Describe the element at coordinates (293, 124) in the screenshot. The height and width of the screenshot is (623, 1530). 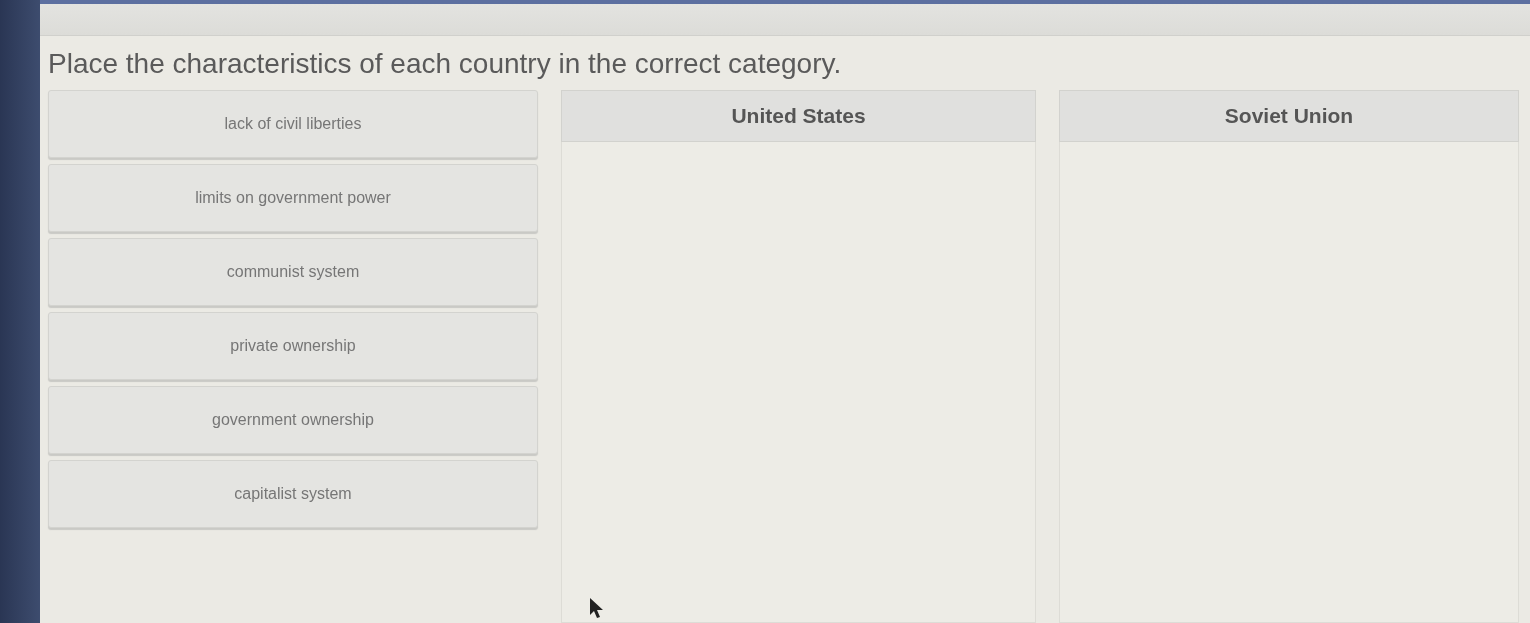
I see `draggable-tile: lack of civil liberties` at that location.